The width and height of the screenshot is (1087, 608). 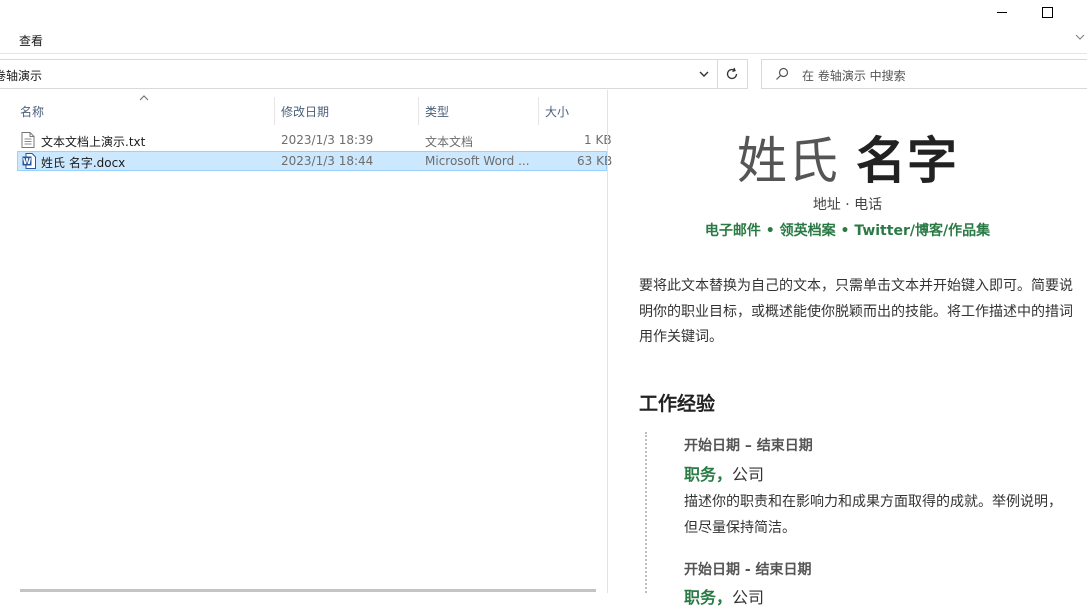 I want to click on preview-address-line: 地址 · 电话, so click(x=847, y=205).